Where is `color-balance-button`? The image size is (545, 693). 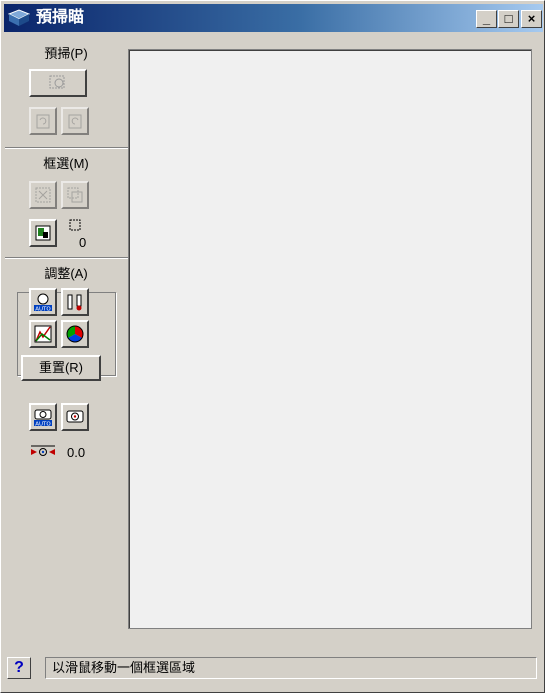
color-balance-button is located at coordinates (75, 334).